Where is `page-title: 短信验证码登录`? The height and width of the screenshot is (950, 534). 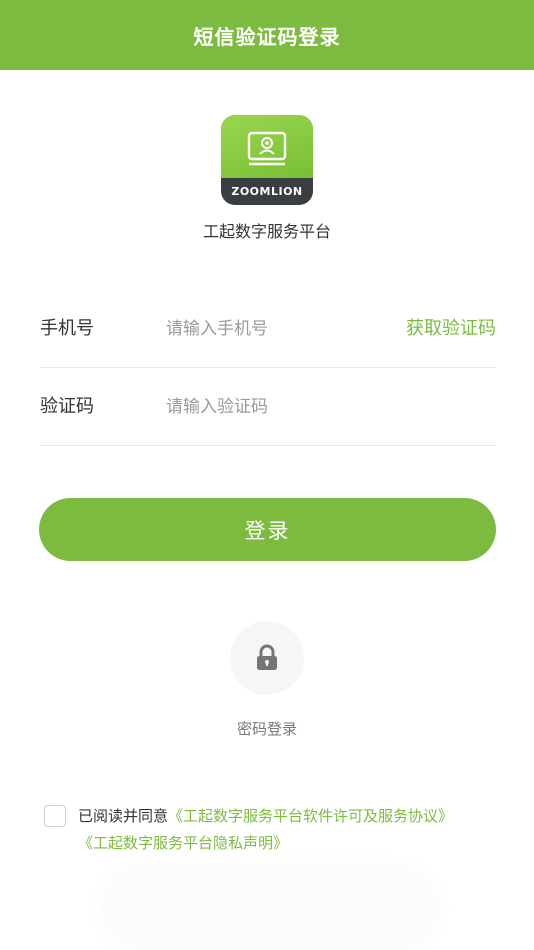
page-title: 短信验证码登录 is located at coordinates (267, 36).